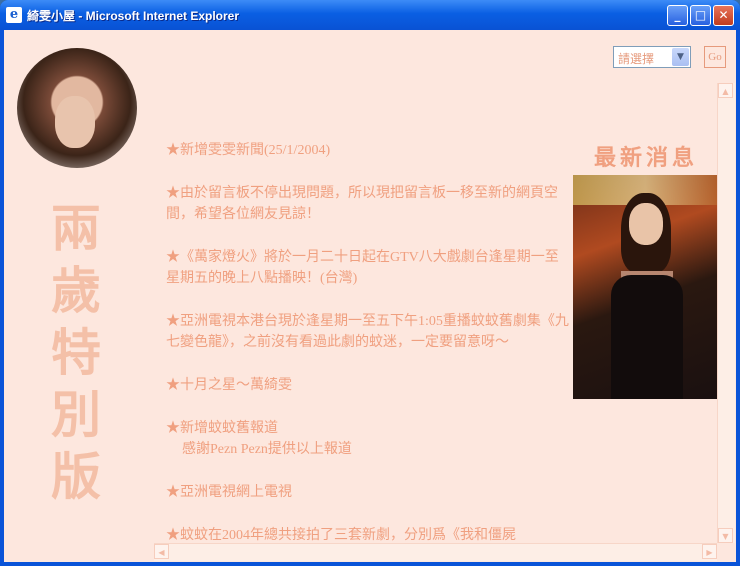 The image size is (740, 566). Describe the element at coordinates (14, 15) in the screenshot. I see `ie-icon: e` at that location.